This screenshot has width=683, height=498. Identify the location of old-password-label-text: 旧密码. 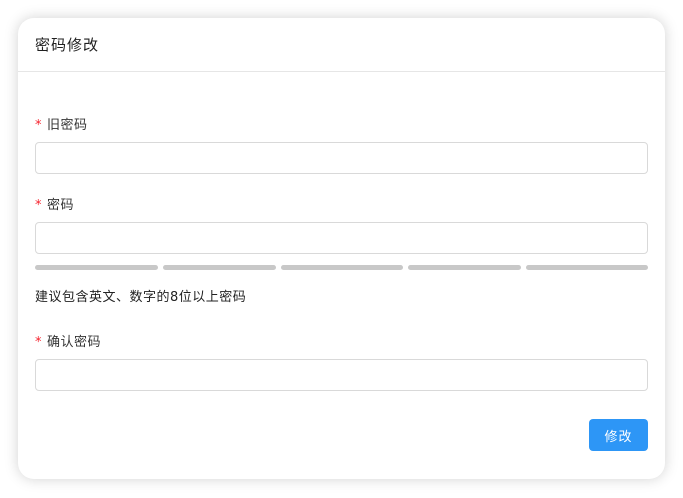
(67, 125).